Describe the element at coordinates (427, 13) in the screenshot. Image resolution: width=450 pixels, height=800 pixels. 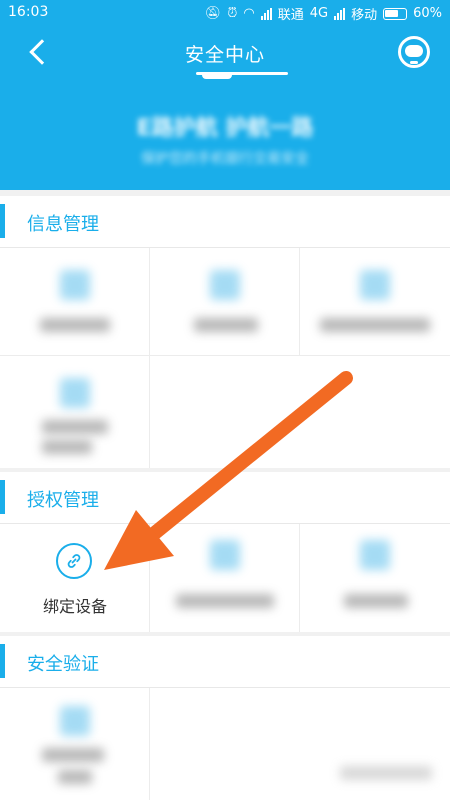
I see `battery-label: 60%` at that location.